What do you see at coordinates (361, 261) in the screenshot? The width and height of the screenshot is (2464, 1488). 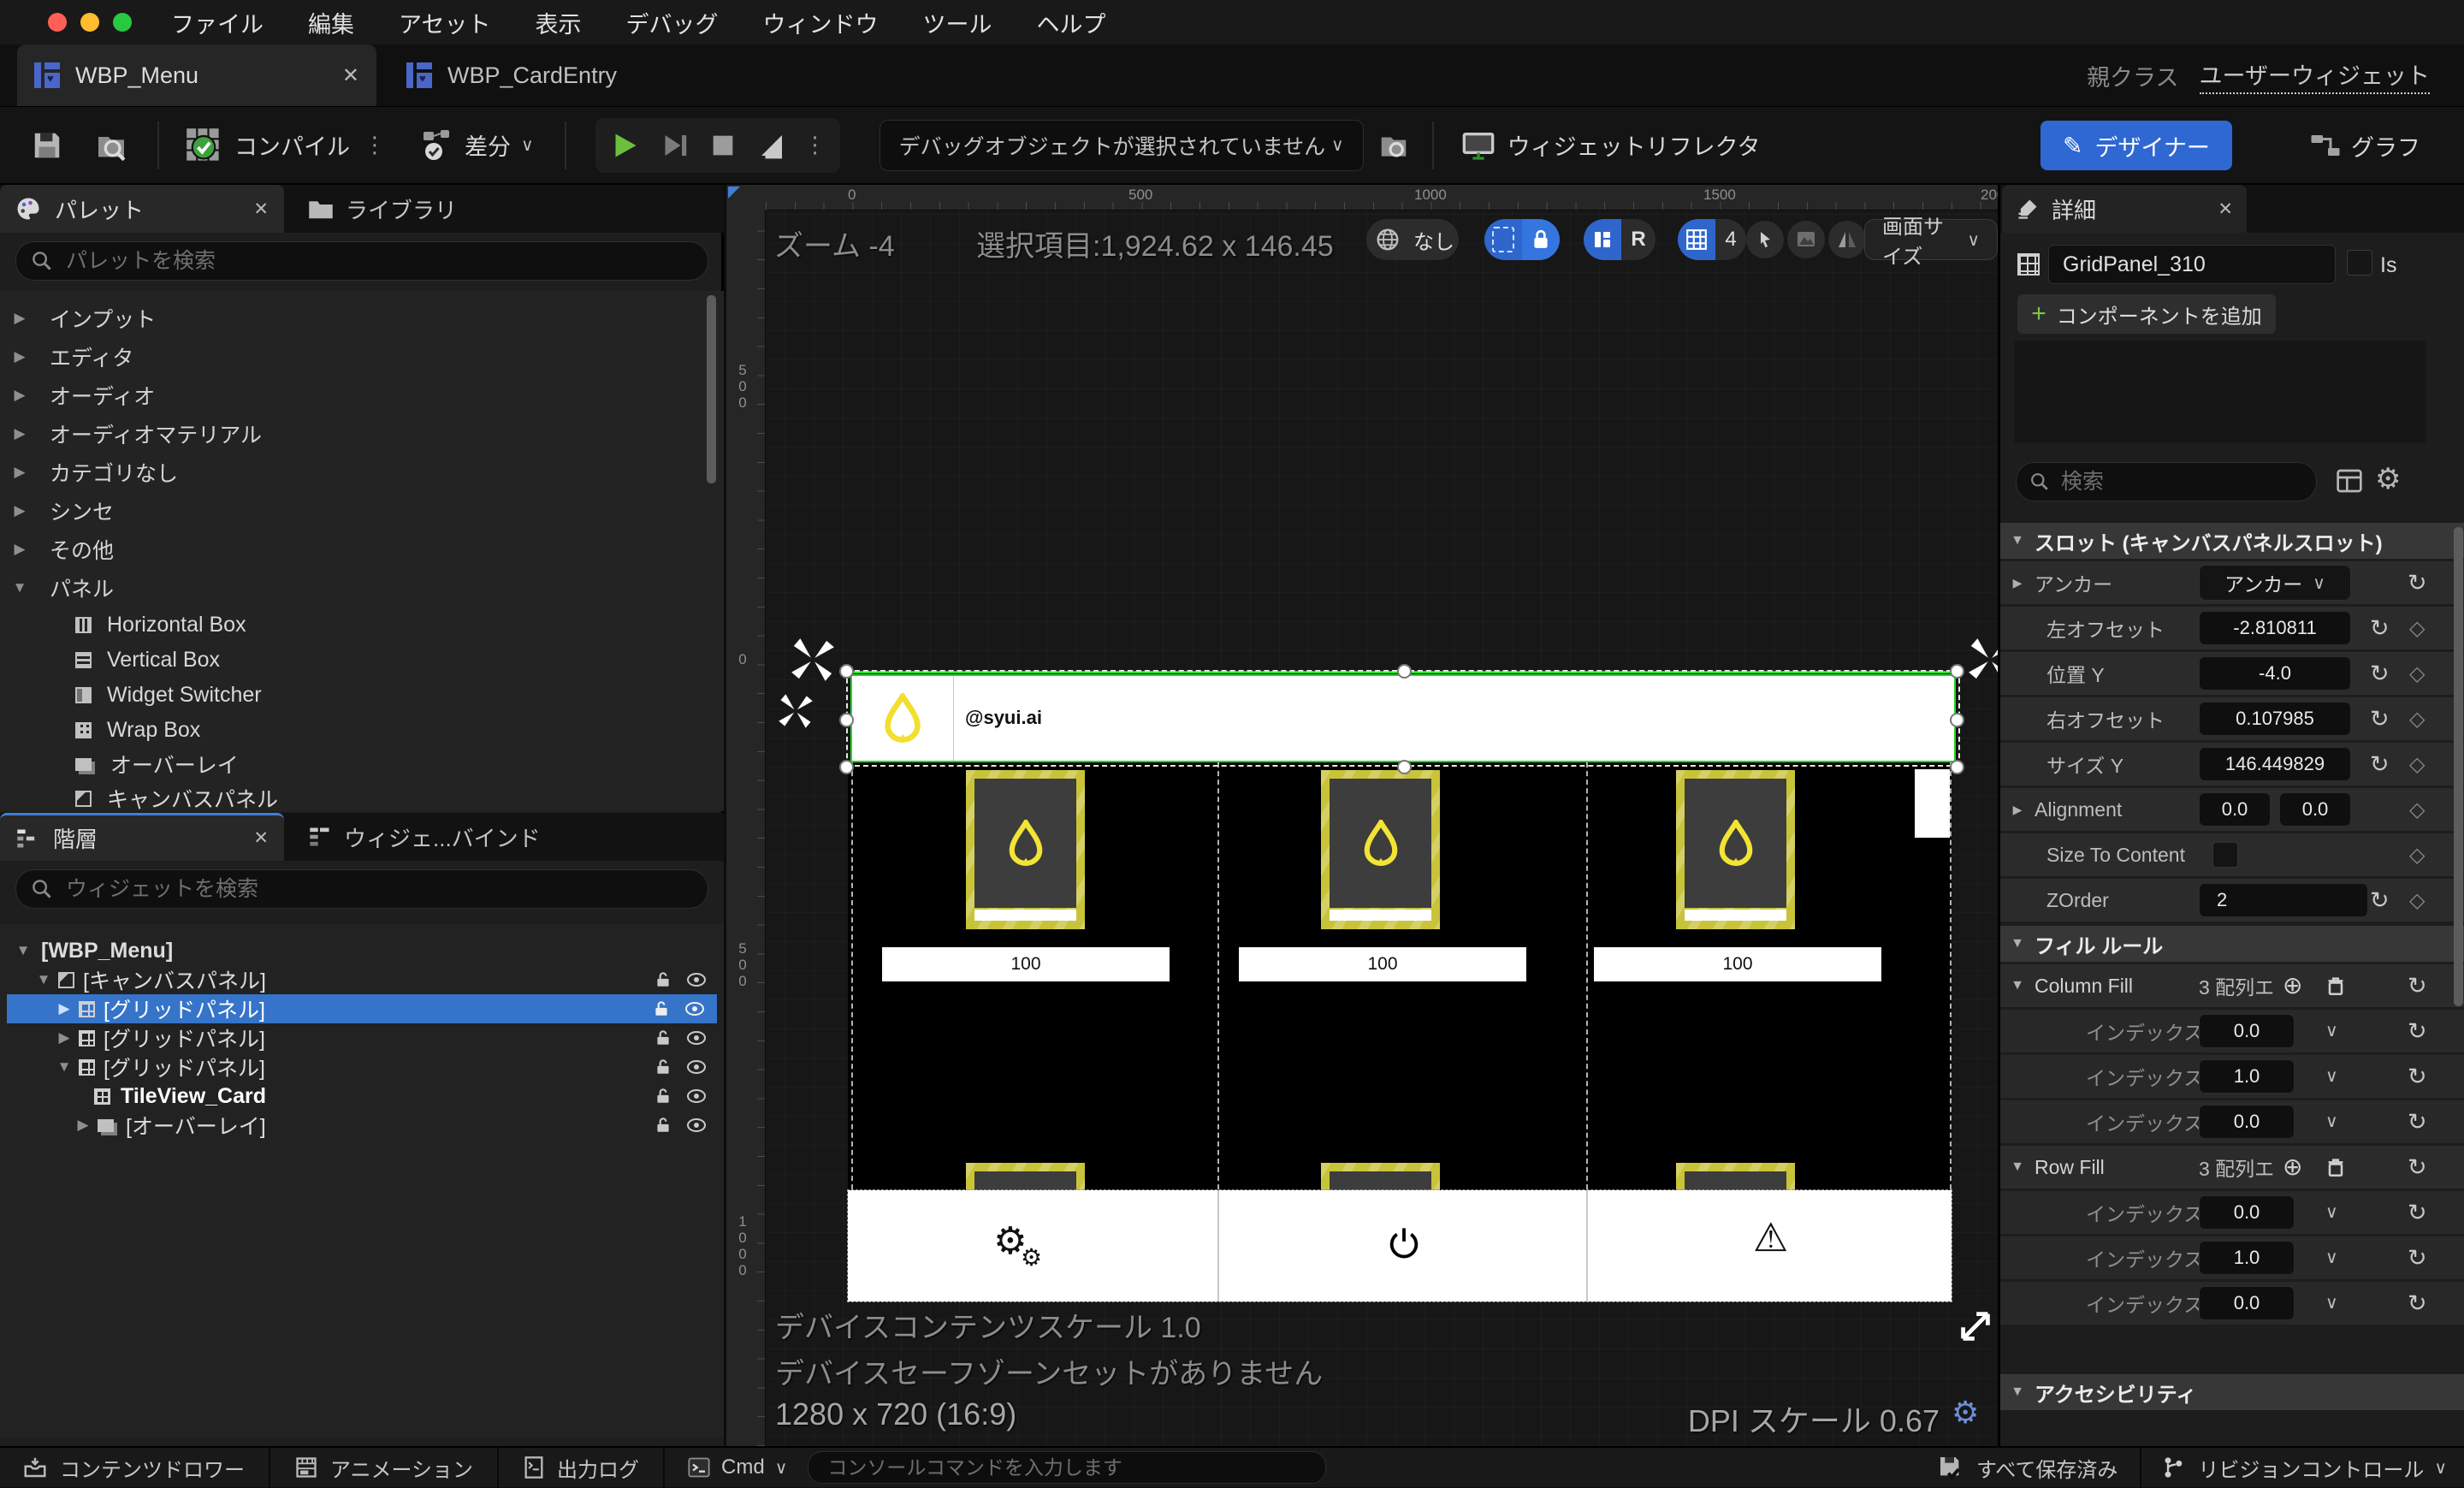 I see `palette-search` at bounding box center [361, 261].